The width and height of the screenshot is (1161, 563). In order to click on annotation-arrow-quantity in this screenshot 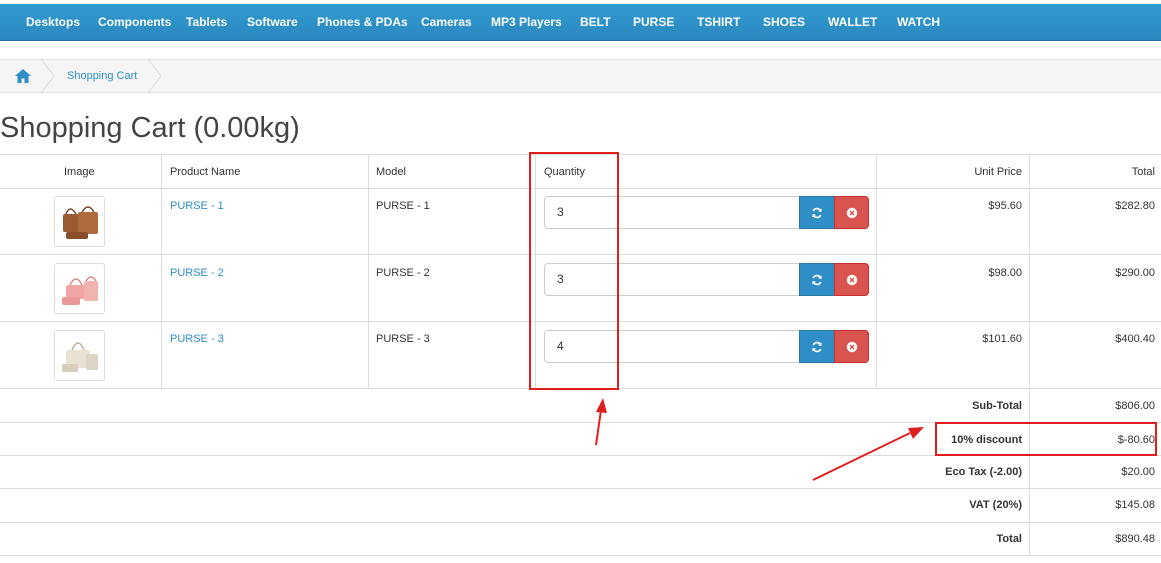, I will do `click(598, 427)`.